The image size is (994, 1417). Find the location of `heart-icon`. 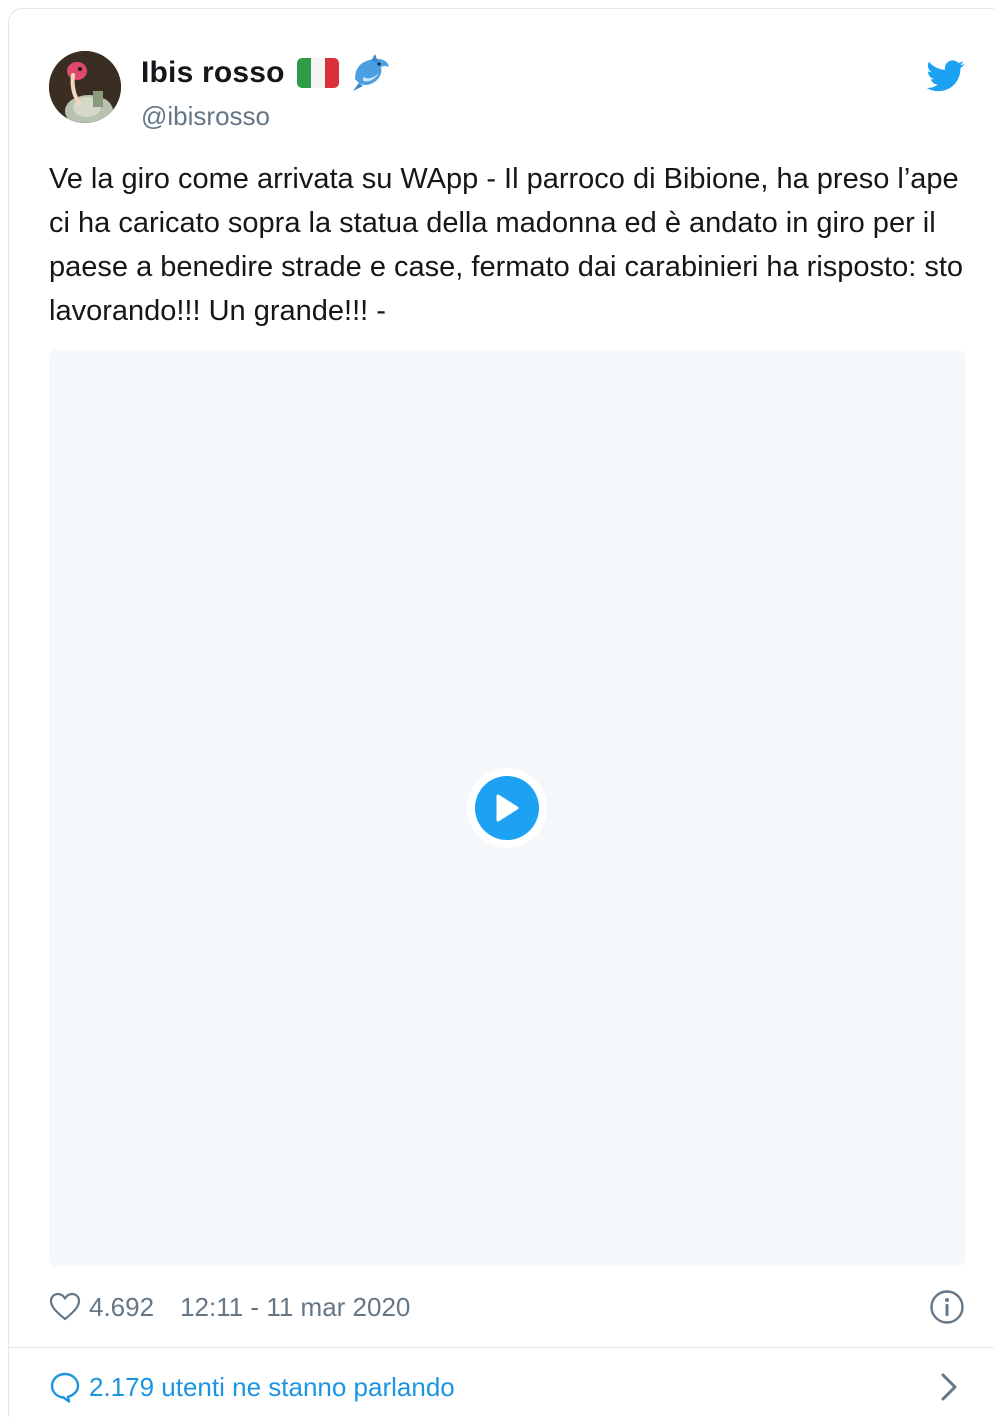

heart-icon is located at coordinates (65, 1307).